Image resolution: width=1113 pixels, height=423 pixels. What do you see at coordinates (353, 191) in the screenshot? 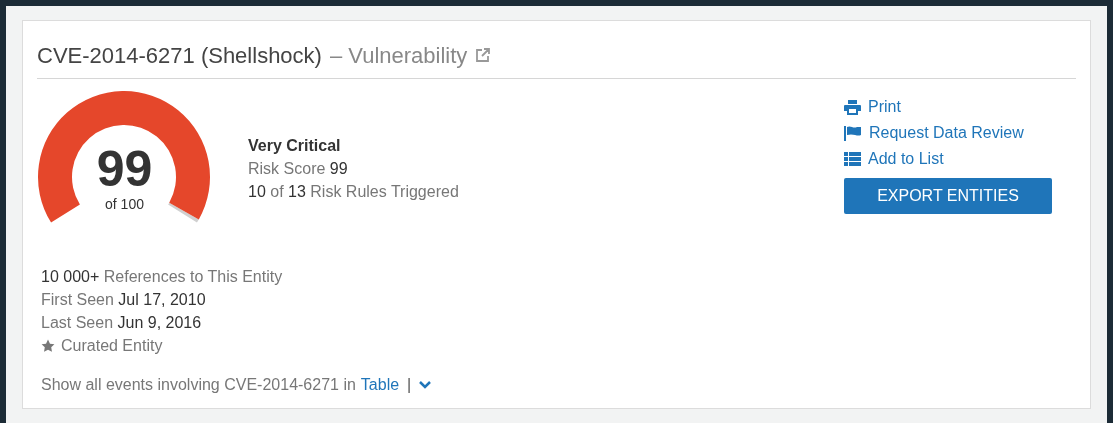
I see `risk-detail: 10 of 13 Risk Rules Triggered` at bounding box center [353, 191].